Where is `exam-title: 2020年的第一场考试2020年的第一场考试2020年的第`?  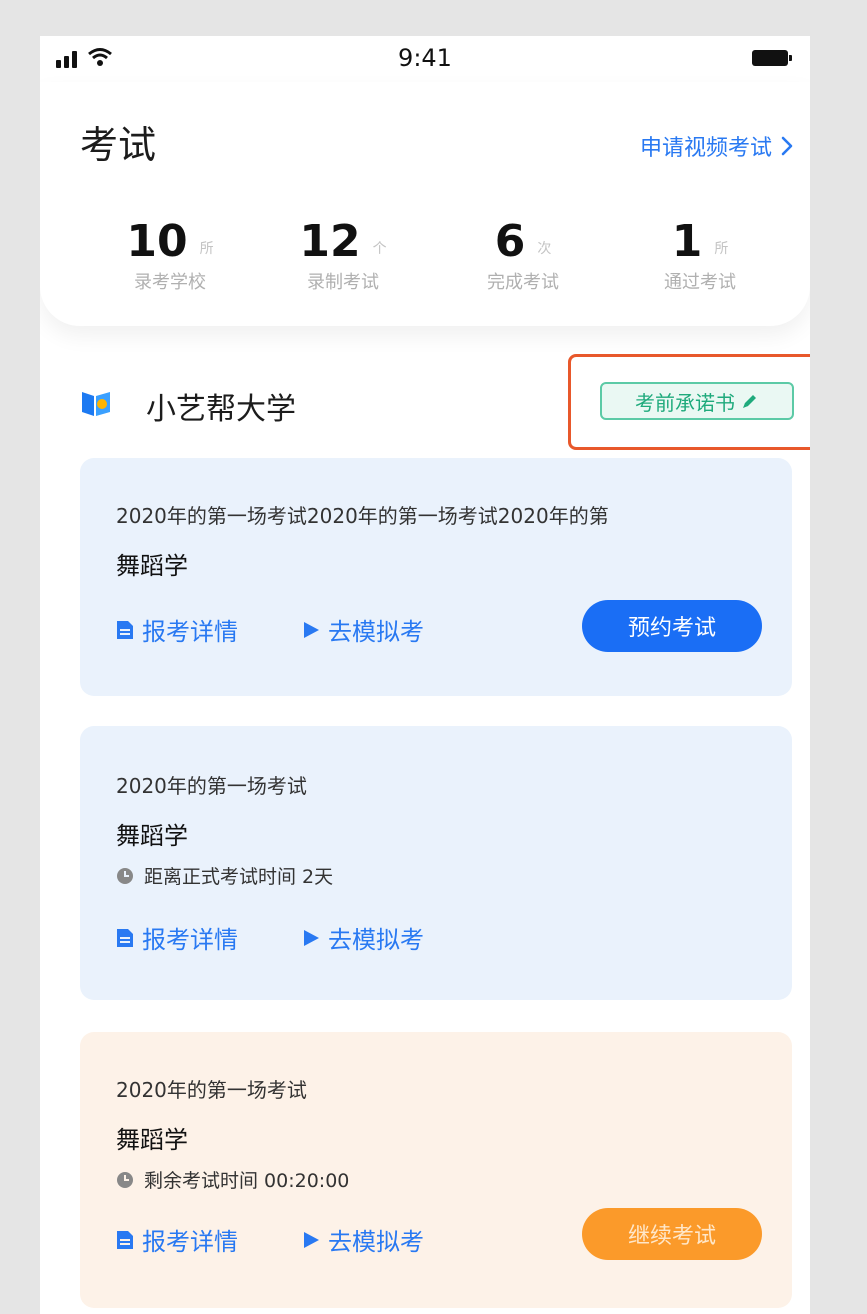 exam-title: 2020年的第一场考试2020年的第一场考试2020年的第 is located at coordinates (362, 516).